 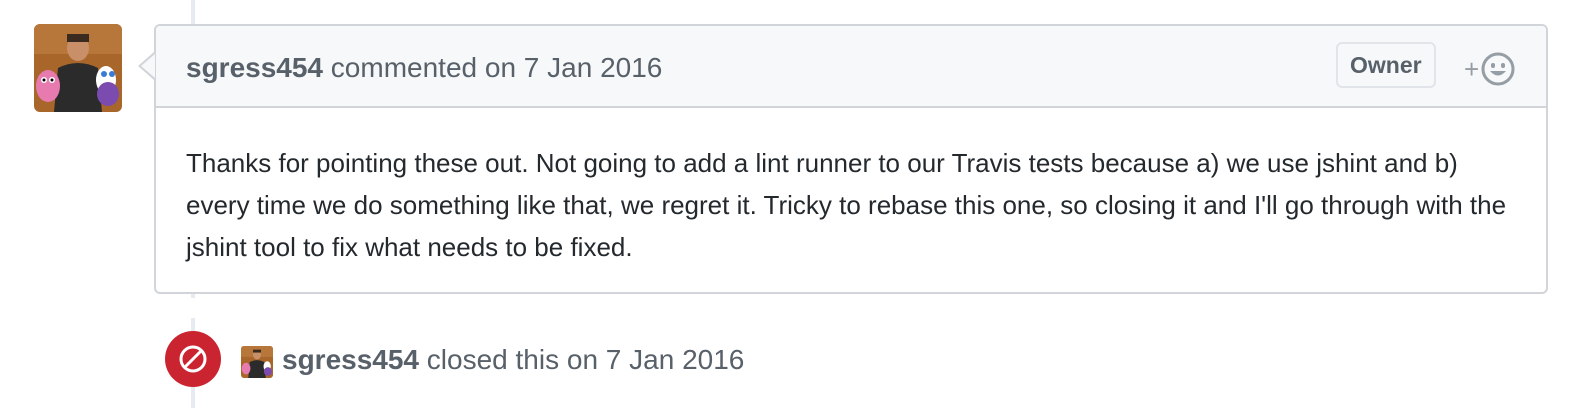 I want to click on closed-event-badge, so click(x=193, y=359).